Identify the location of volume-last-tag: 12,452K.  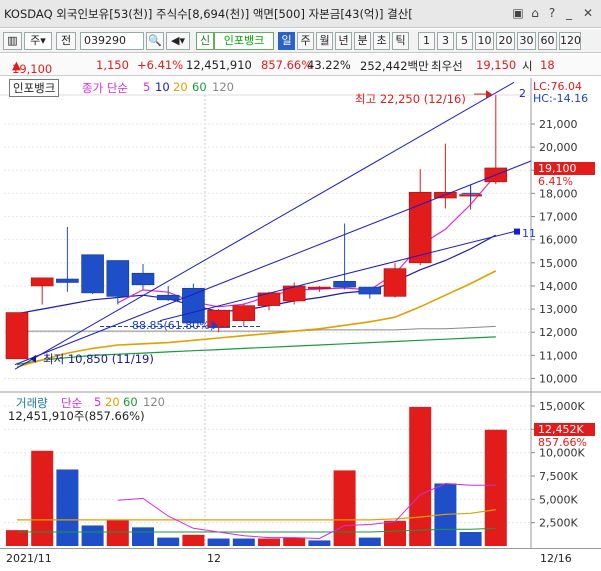
(564, 429).